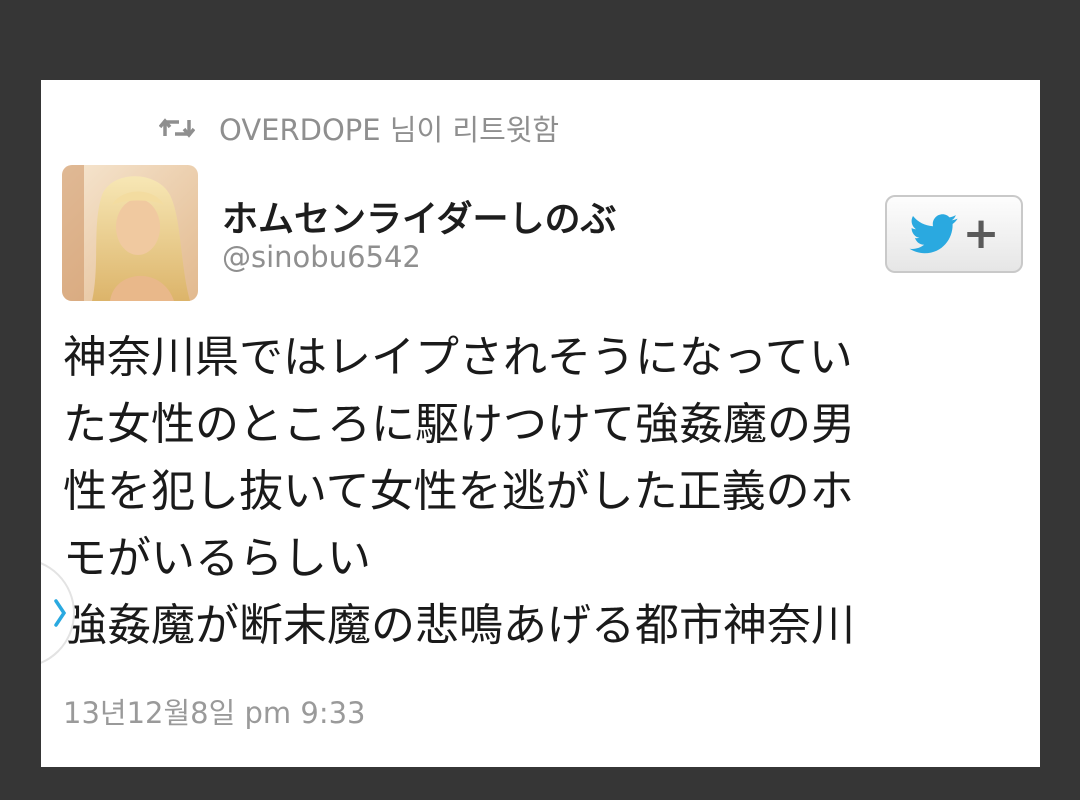 The width and height of the screenshot is (1080, 800). Describe the element at coordinates (458, 357) in the screenshot. I see `tweet-line: 神奈川県ではレイプされそうになってい` at that location.